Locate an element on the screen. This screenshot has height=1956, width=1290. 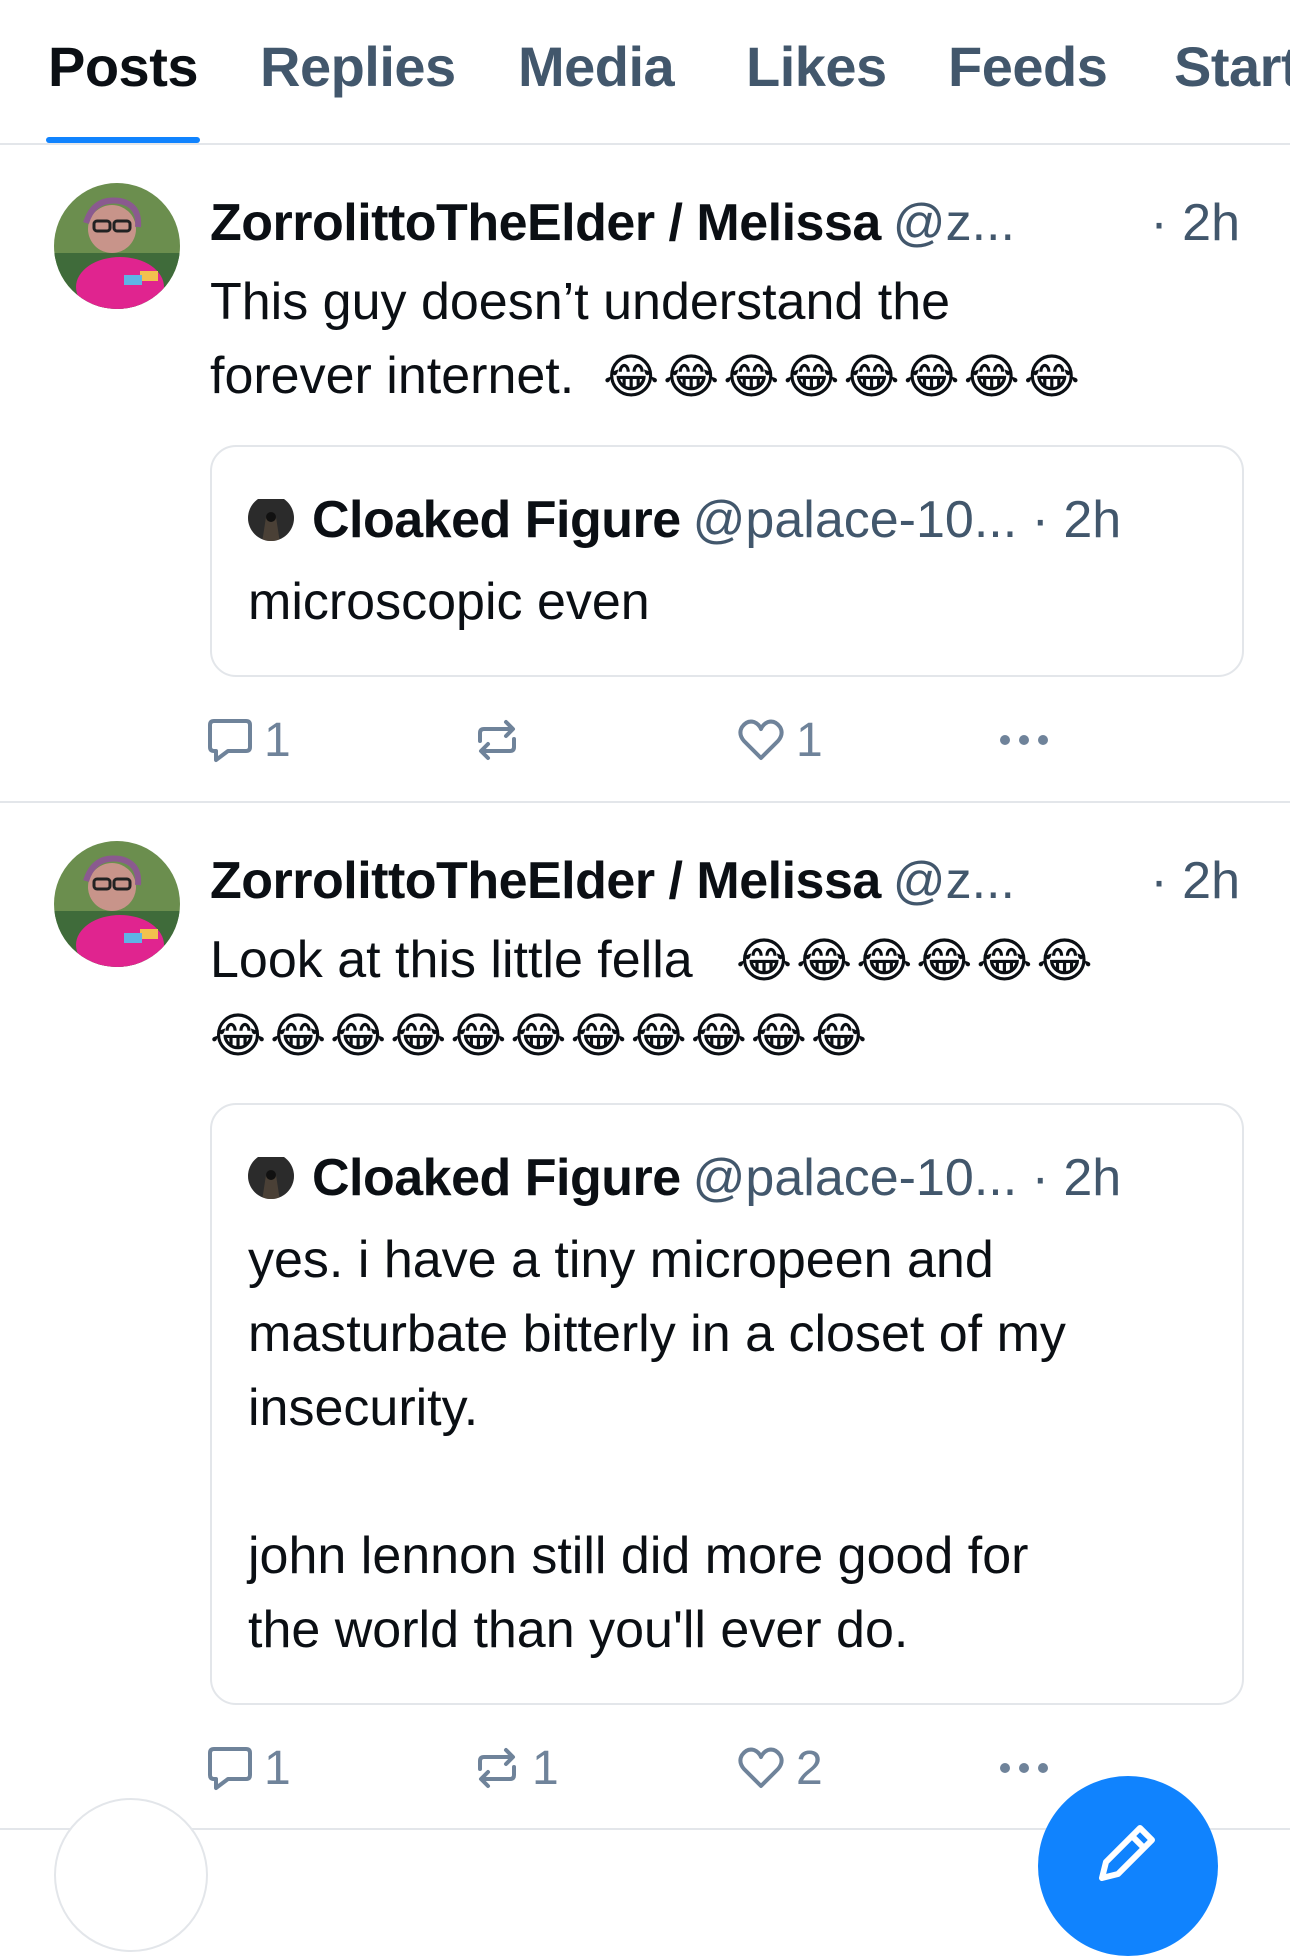
tab-media: Media is located at coordinates (596, 66).